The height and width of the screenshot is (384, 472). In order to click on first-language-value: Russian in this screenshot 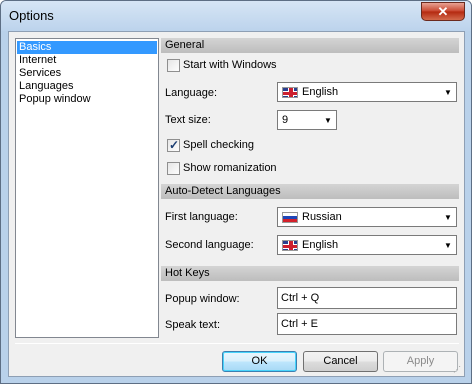, I will do `click(322, 217)`.